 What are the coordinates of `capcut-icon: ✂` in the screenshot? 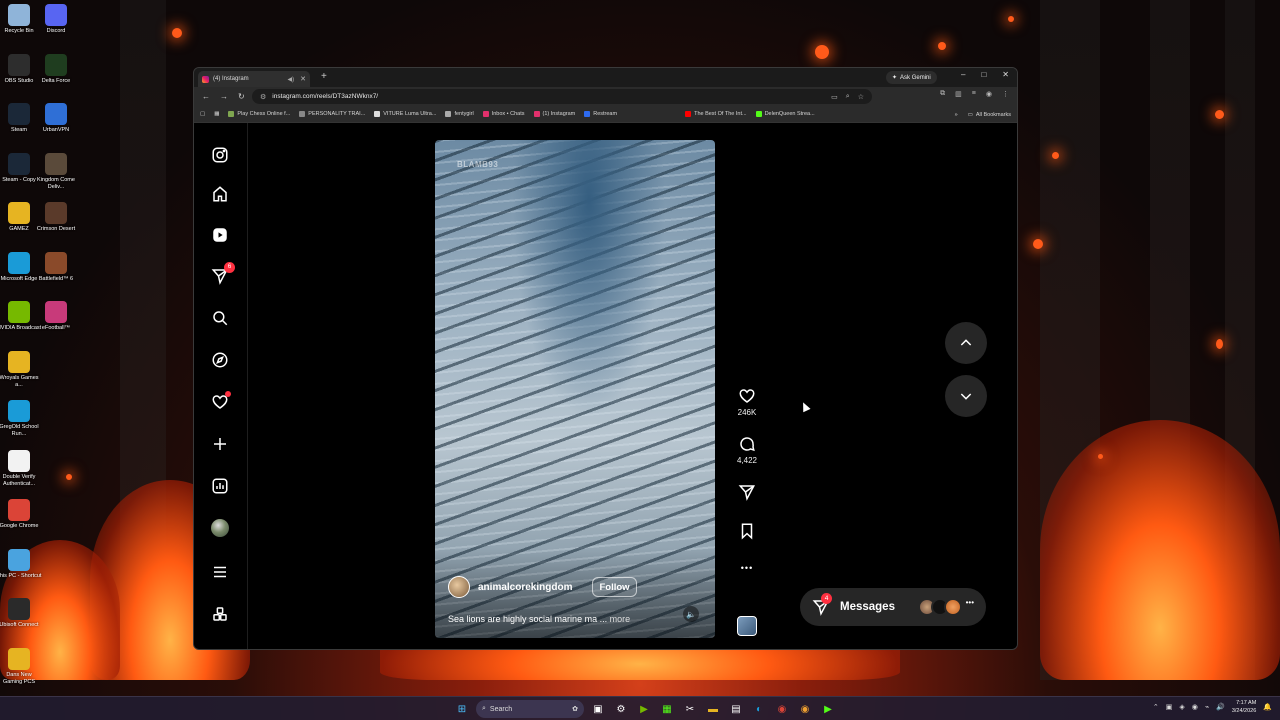 It's located at (690, 709).